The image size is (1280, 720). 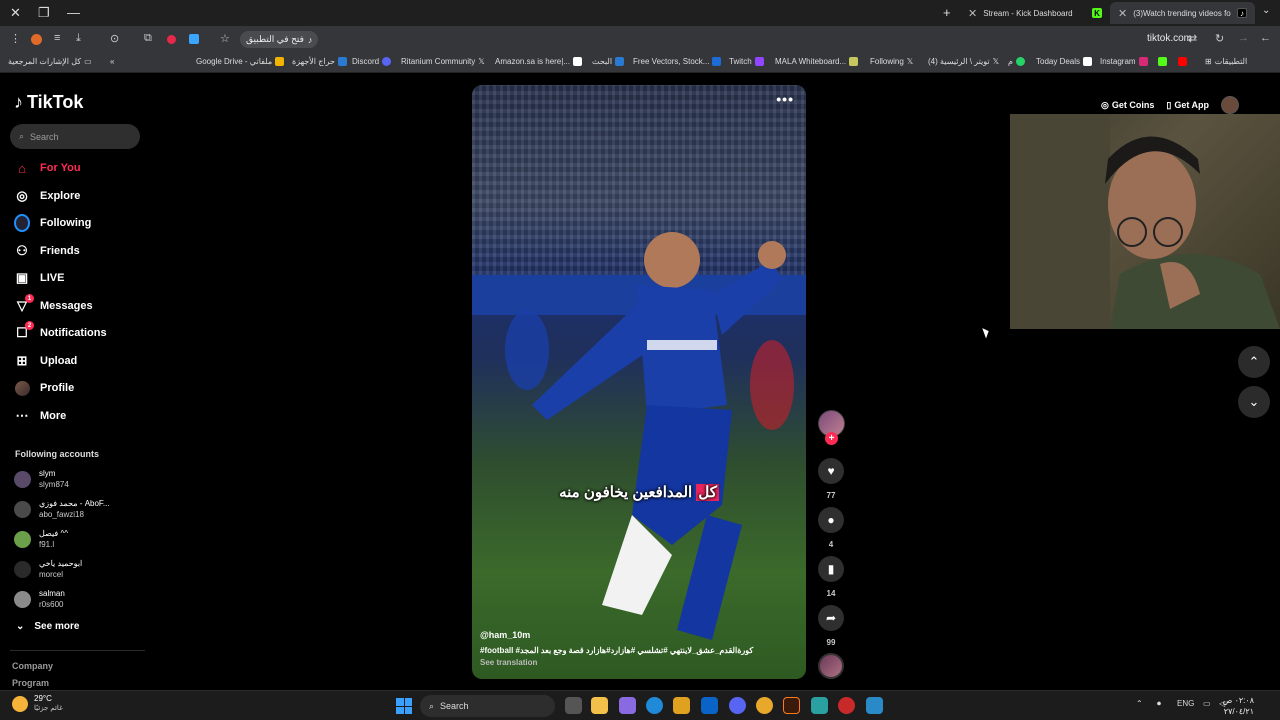 What do you see at coordinates (30, 683) in the screenshot?
I see `footer-program: Program` at bounding box center [30, 683].